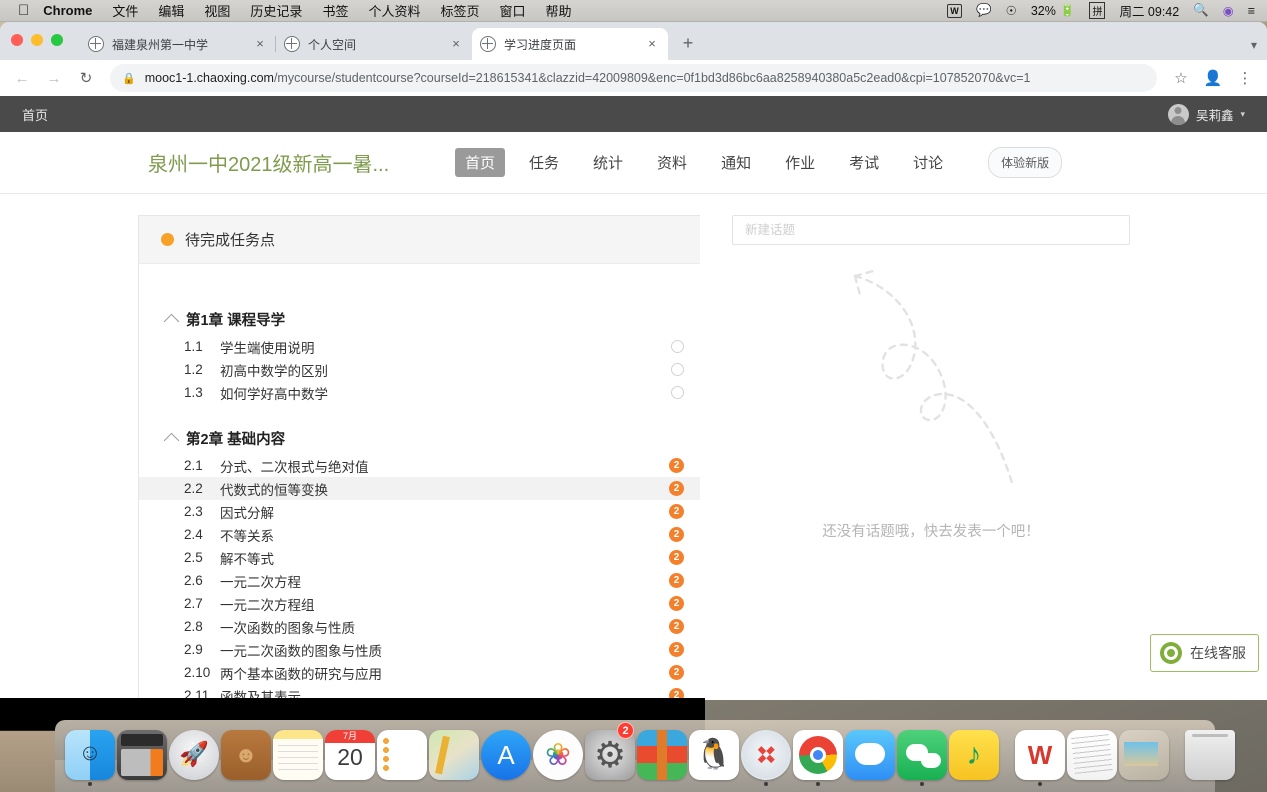 This screenshot has height=792, width=1267. What do you see at coordinates (90, 756) in the screenshot?
I see `dock-item-finder` at bounding box center [90, 756].